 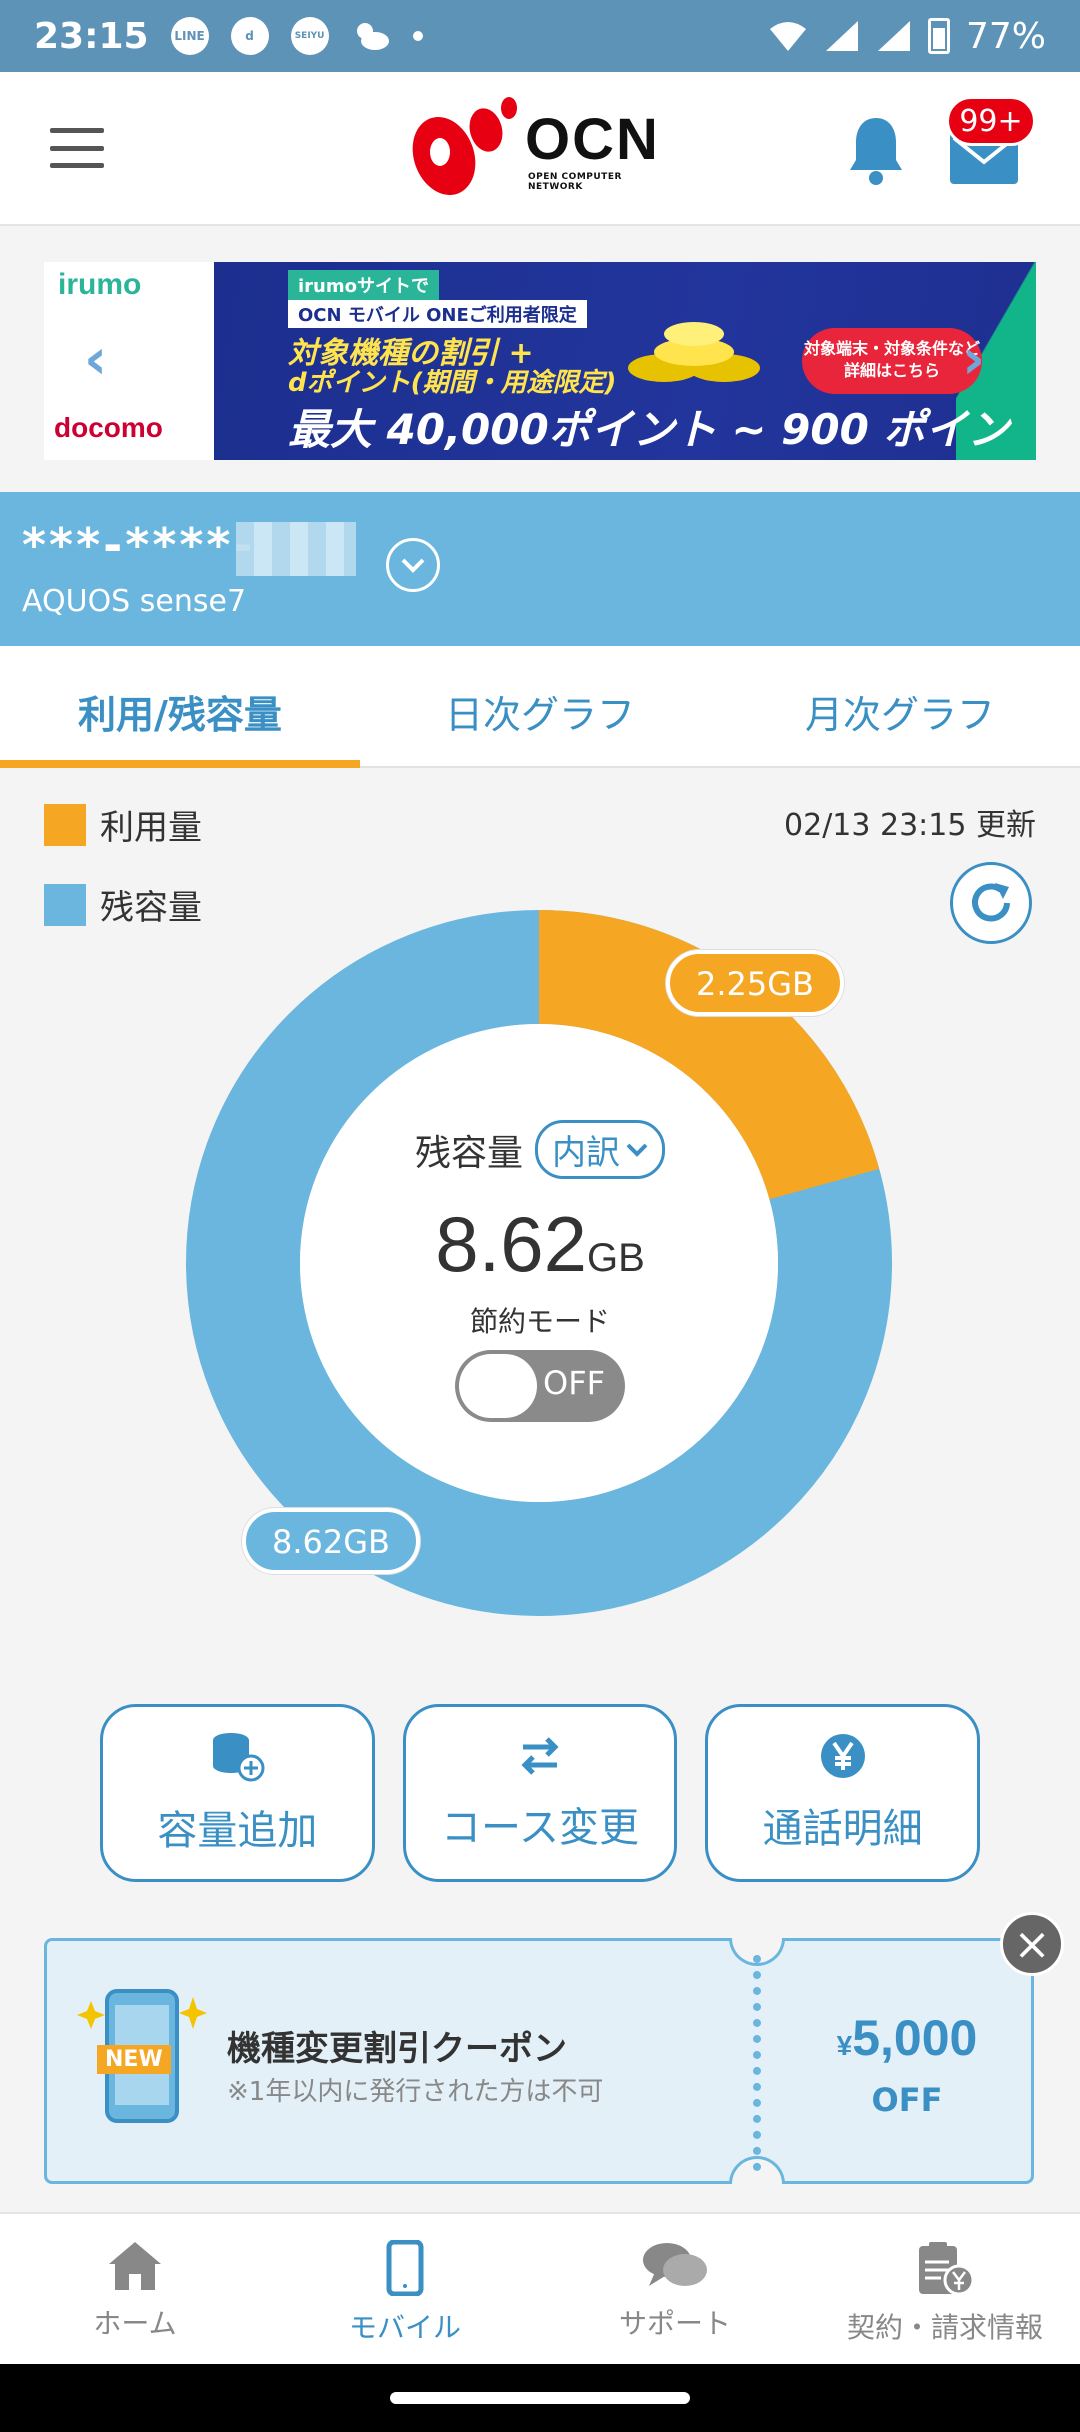 I want to click on coupon-title: 機種変更割引クーポン, so click(x=397, y=2049).